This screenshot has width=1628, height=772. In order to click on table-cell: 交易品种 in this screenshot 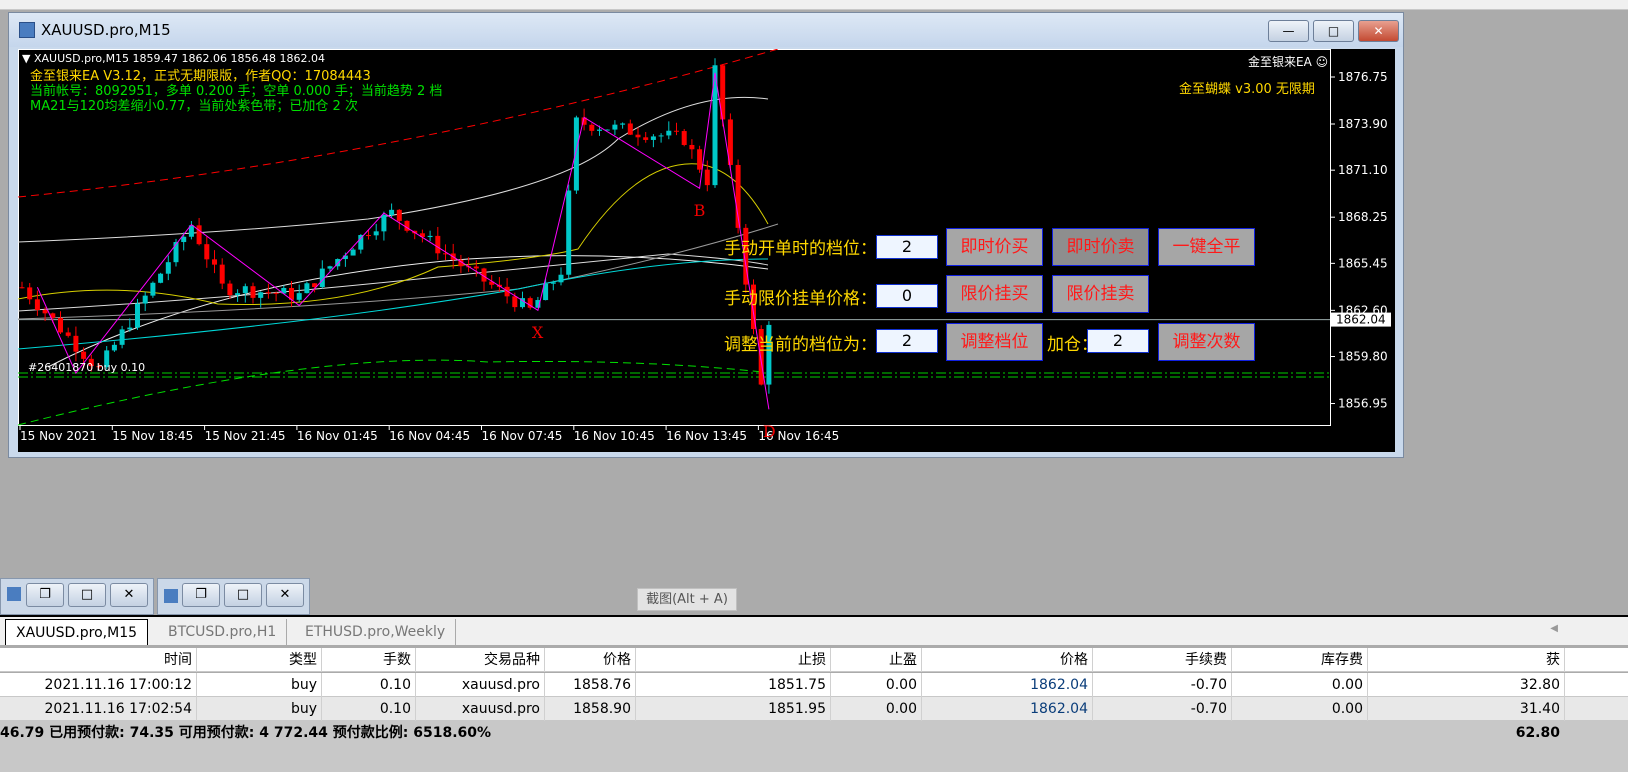, I will do `click(480, 660)`.